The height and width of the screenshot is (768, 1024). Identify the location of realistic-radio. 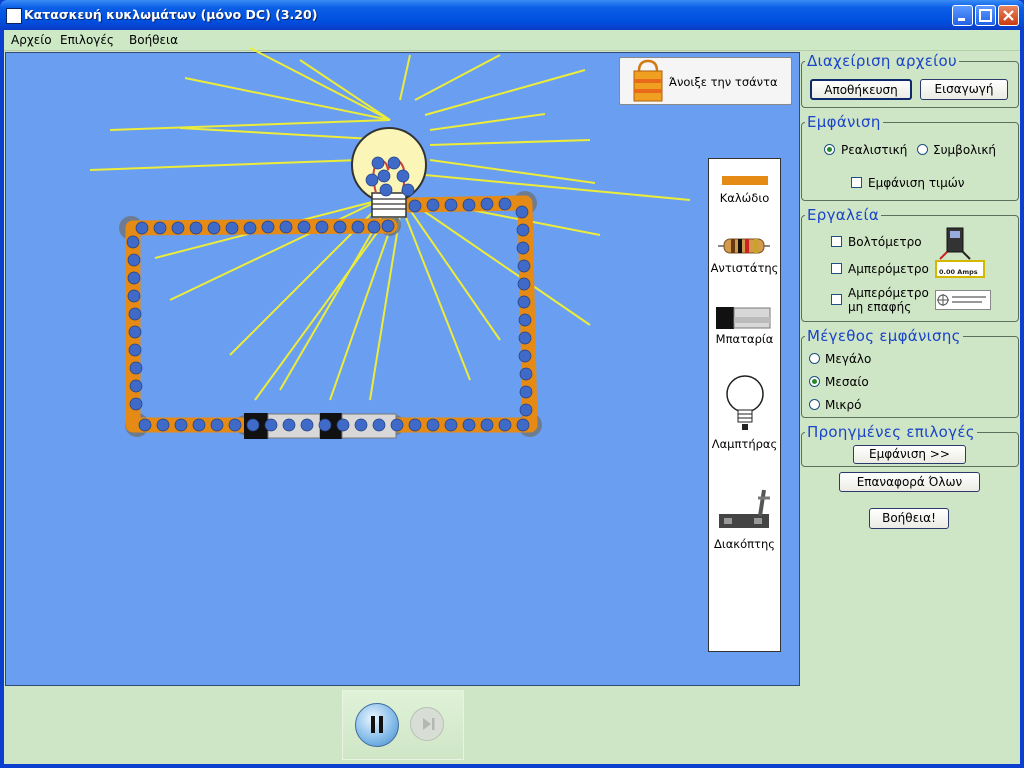
(829, 149).